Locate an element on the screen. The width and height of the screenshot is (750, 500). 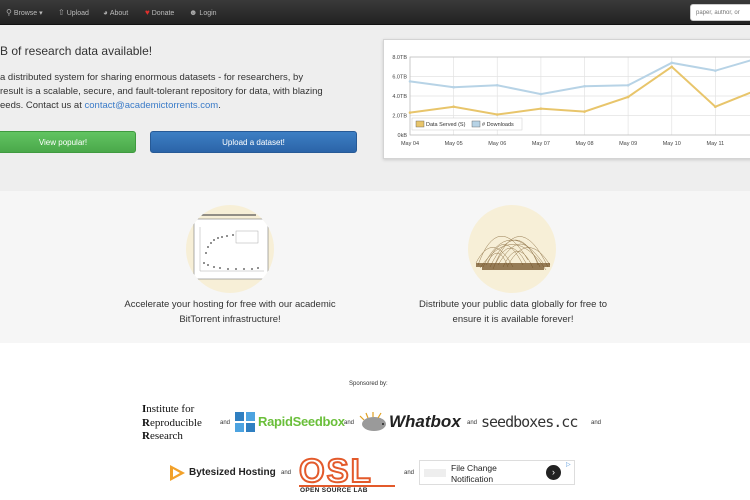
globe-network-image is located at coordinates (512, 249).